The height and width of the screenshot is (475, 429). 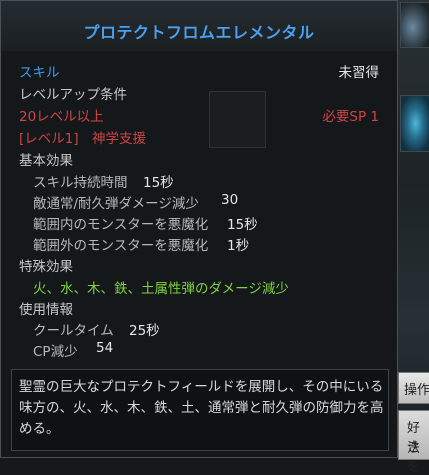 I want to click on operation-button-label: 操作, so click(x=416, y=390).